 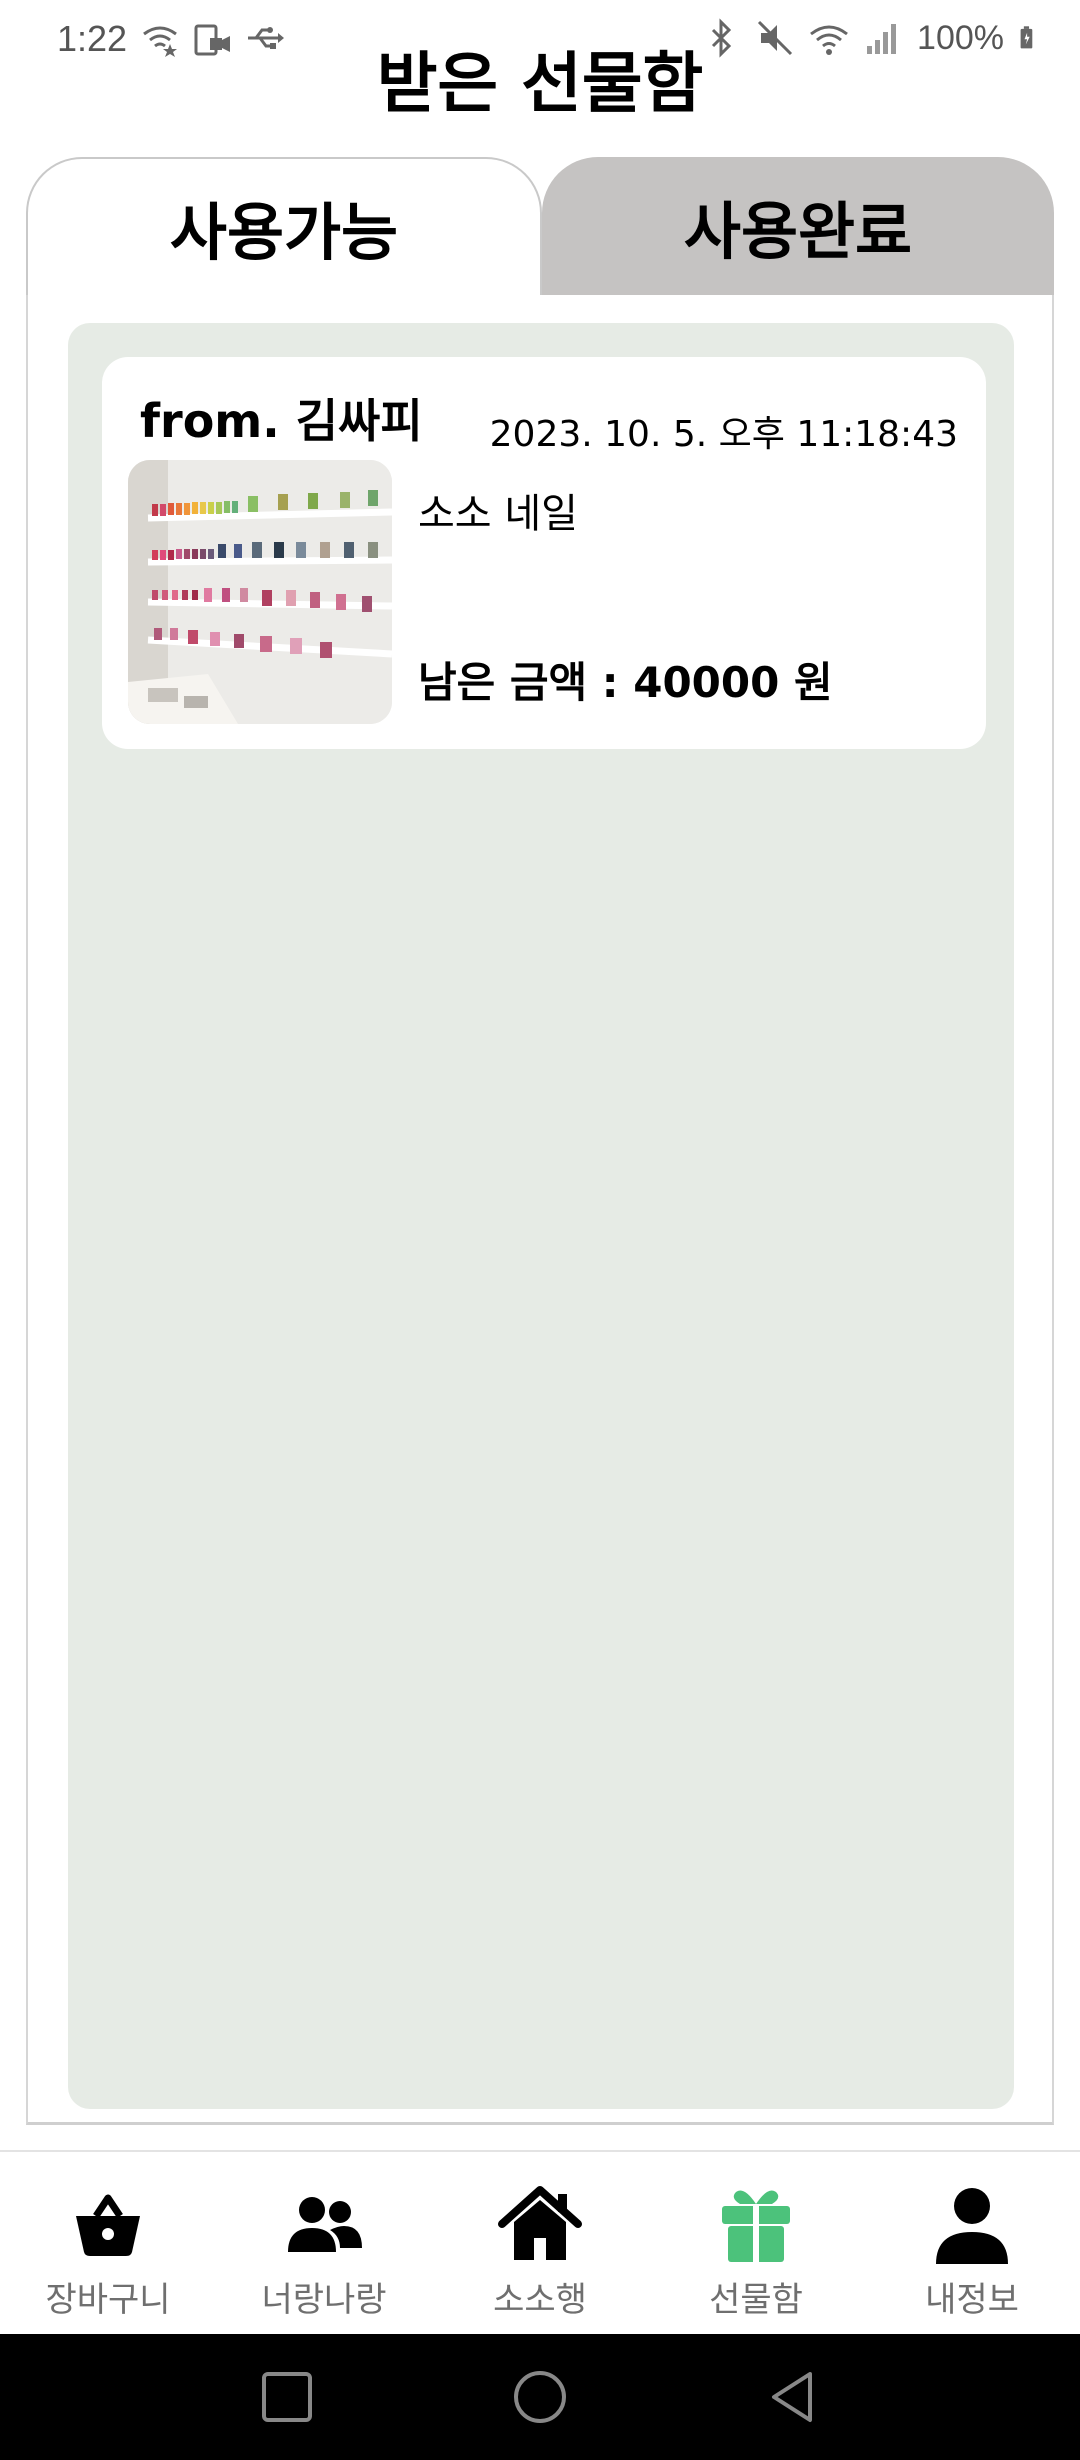 I want to click on nav-item-gift: 선물함, so click(x=756, y=2243).